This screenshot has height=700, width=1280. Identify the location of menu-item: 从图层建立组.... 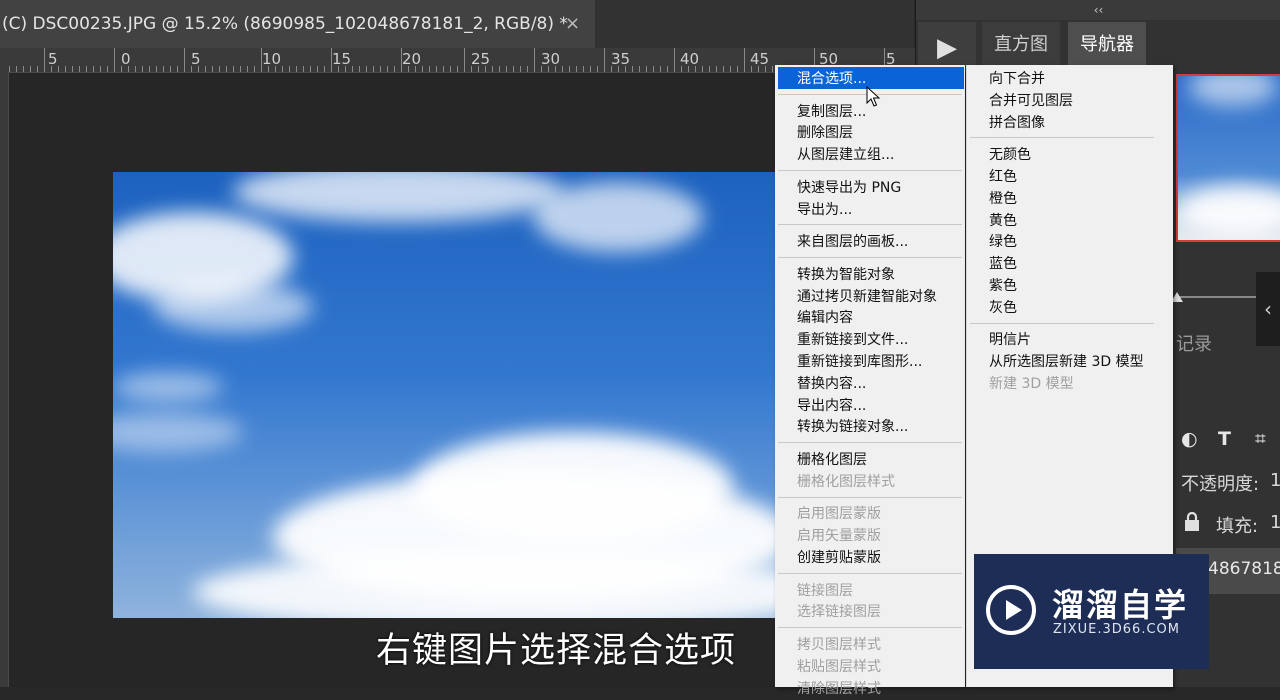
(845, 155).